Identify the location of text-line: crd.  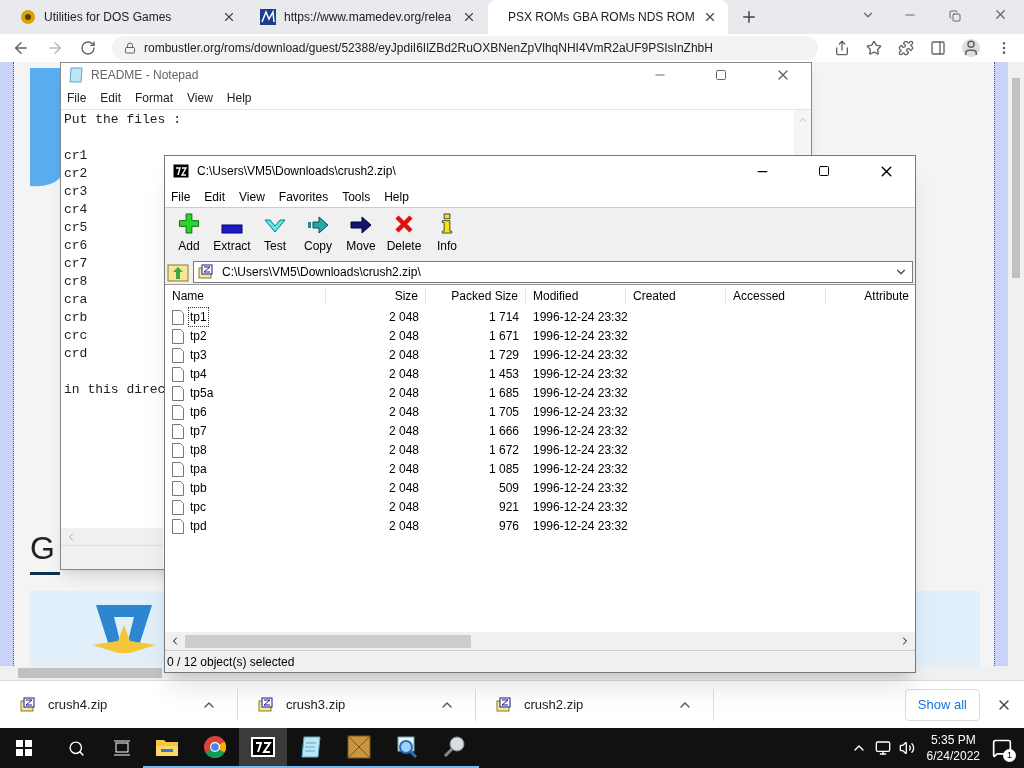
(76, 354).